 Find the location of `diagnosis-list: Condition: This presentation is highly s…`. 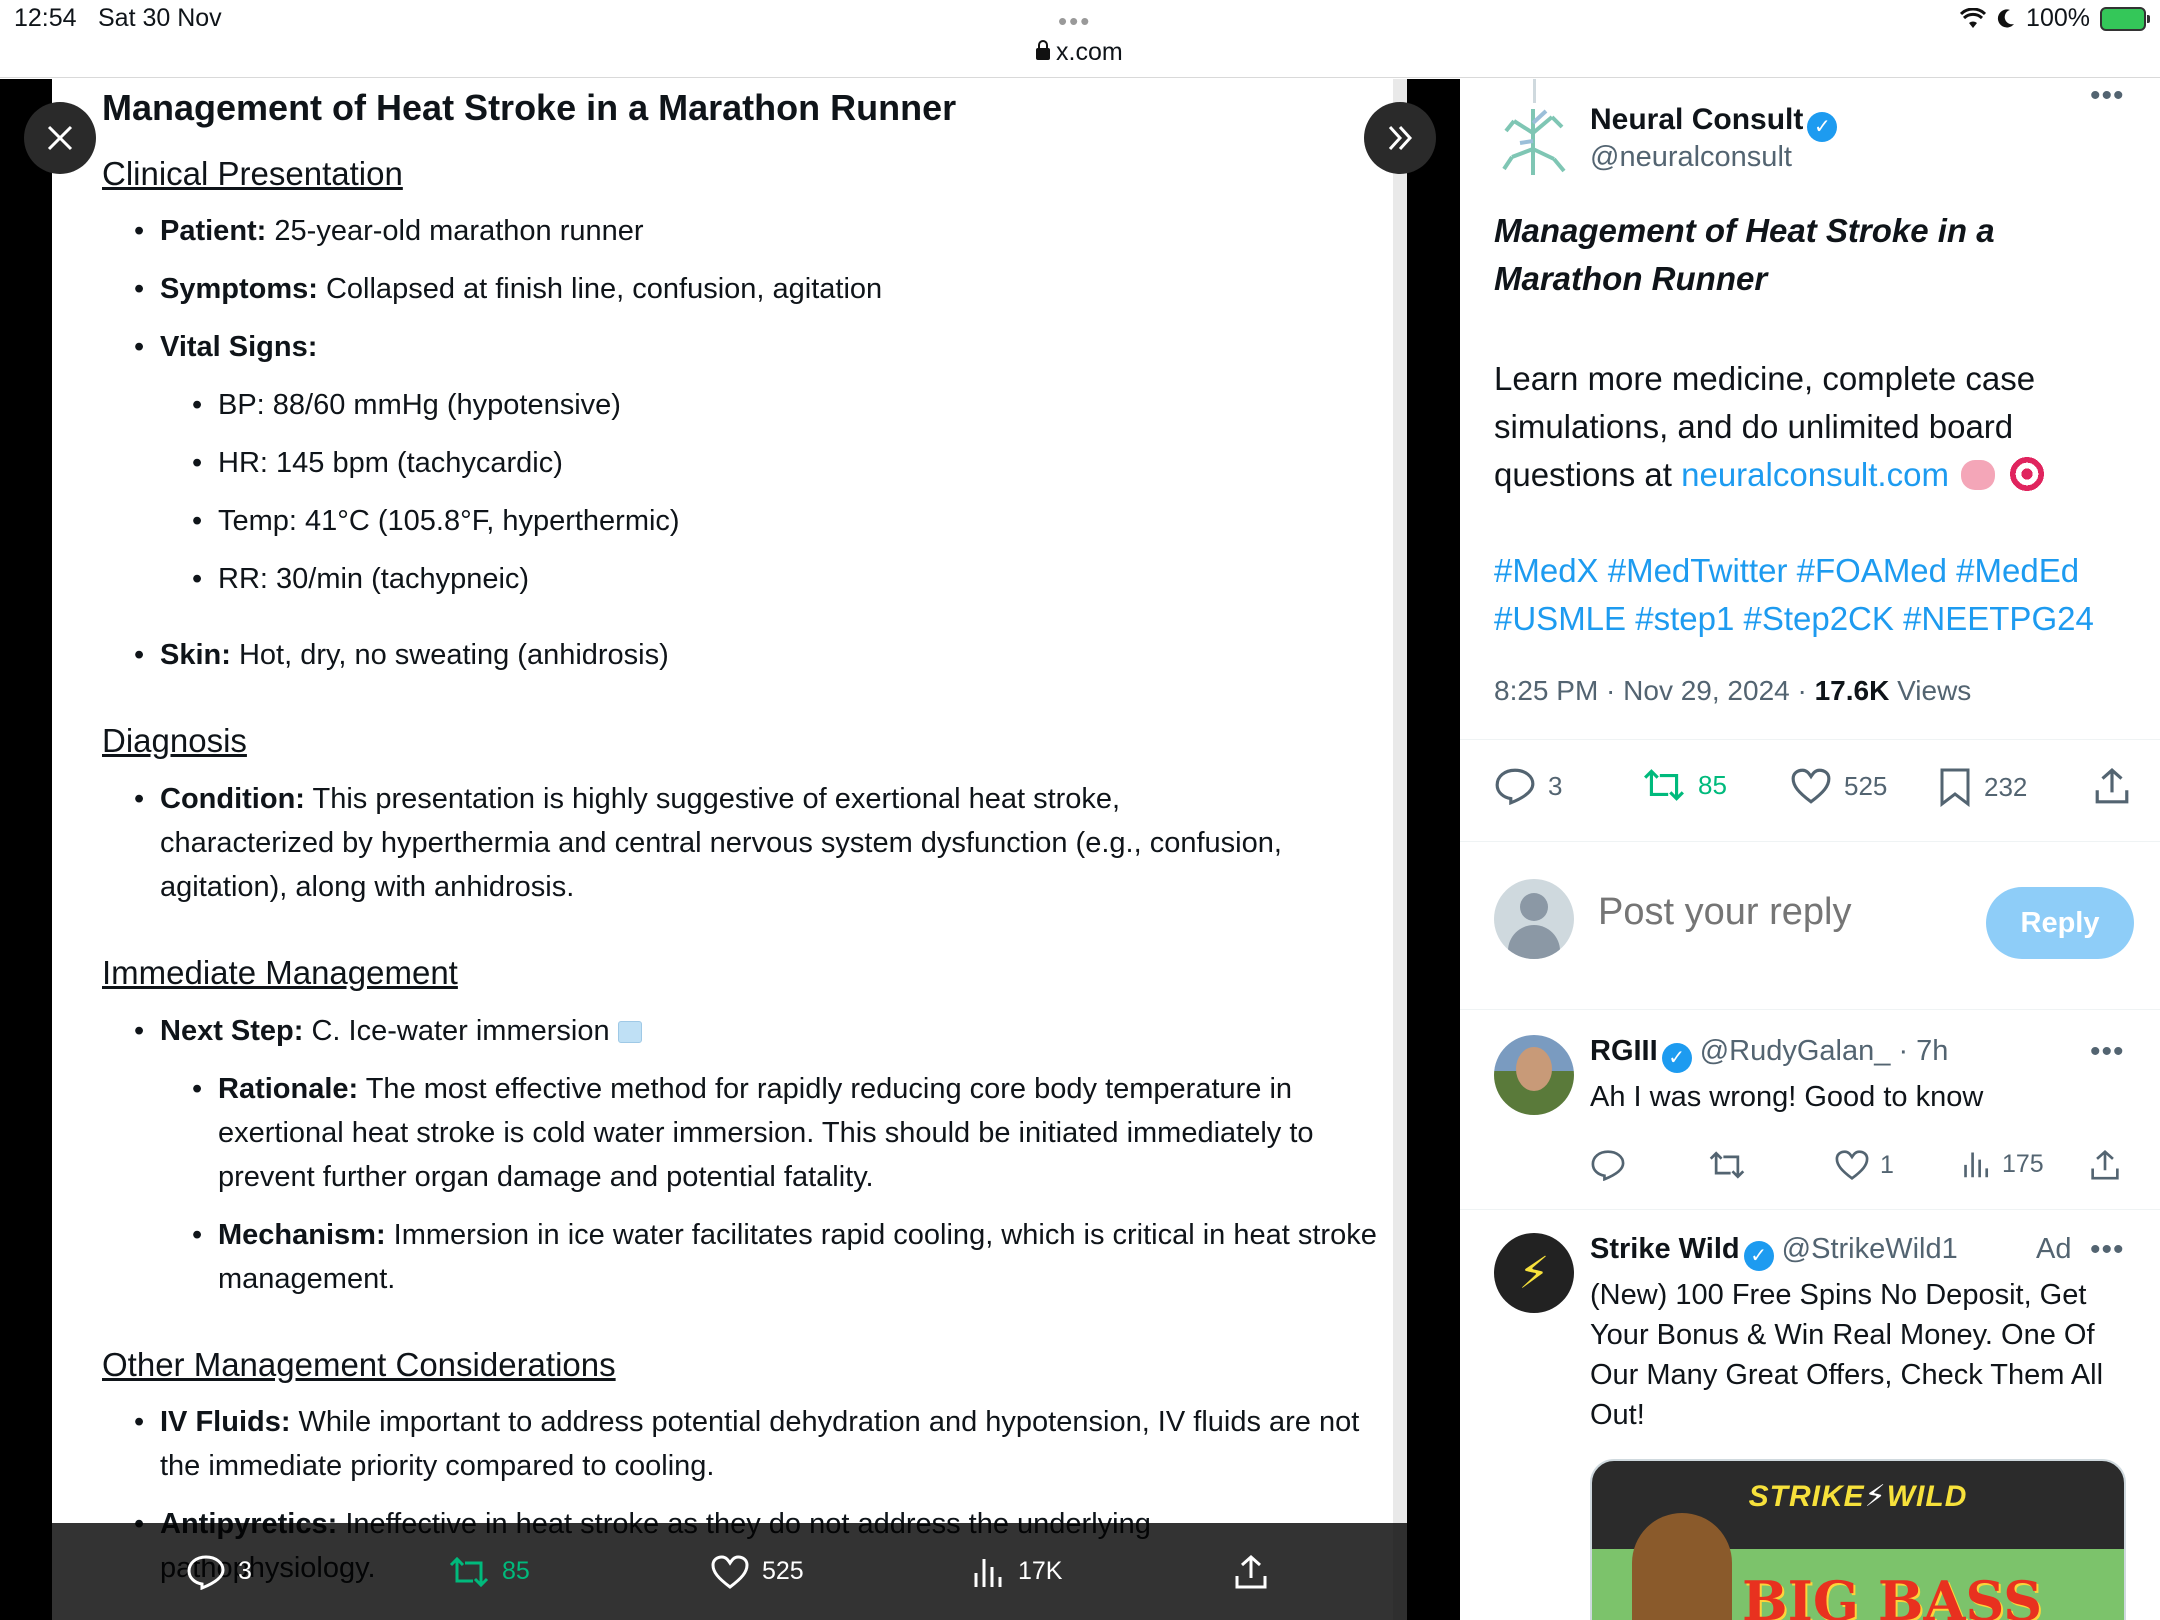

diagnosis-list: Condition: This presentation is highly s… is located at coordinates (754, 843).